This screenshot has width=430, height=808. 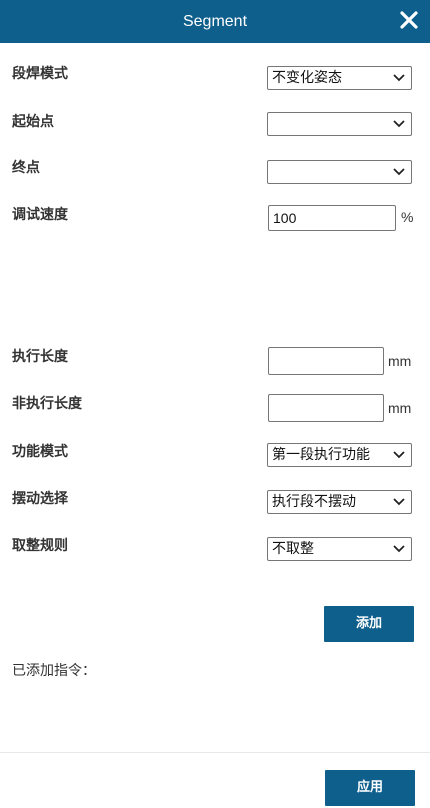 What do you see at coordinates (307, 78) in the screenshot?
I see `weld-mode-value: 不变化姿态` at bounding box center [307, 78].